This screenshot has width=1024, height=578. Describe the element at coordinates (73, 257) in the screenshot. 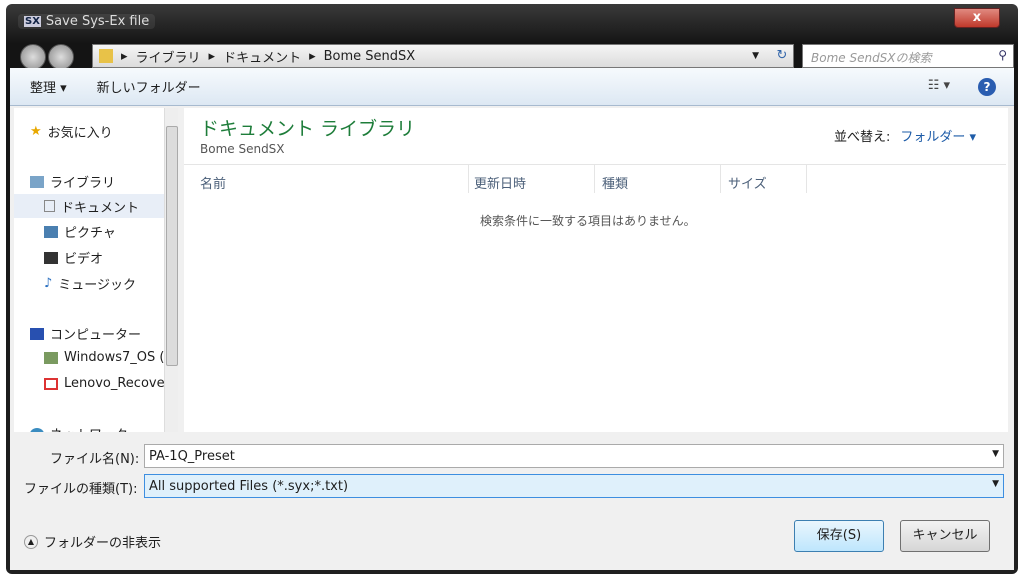

I see `sidebar-item-videos: ビデオ` at that location.